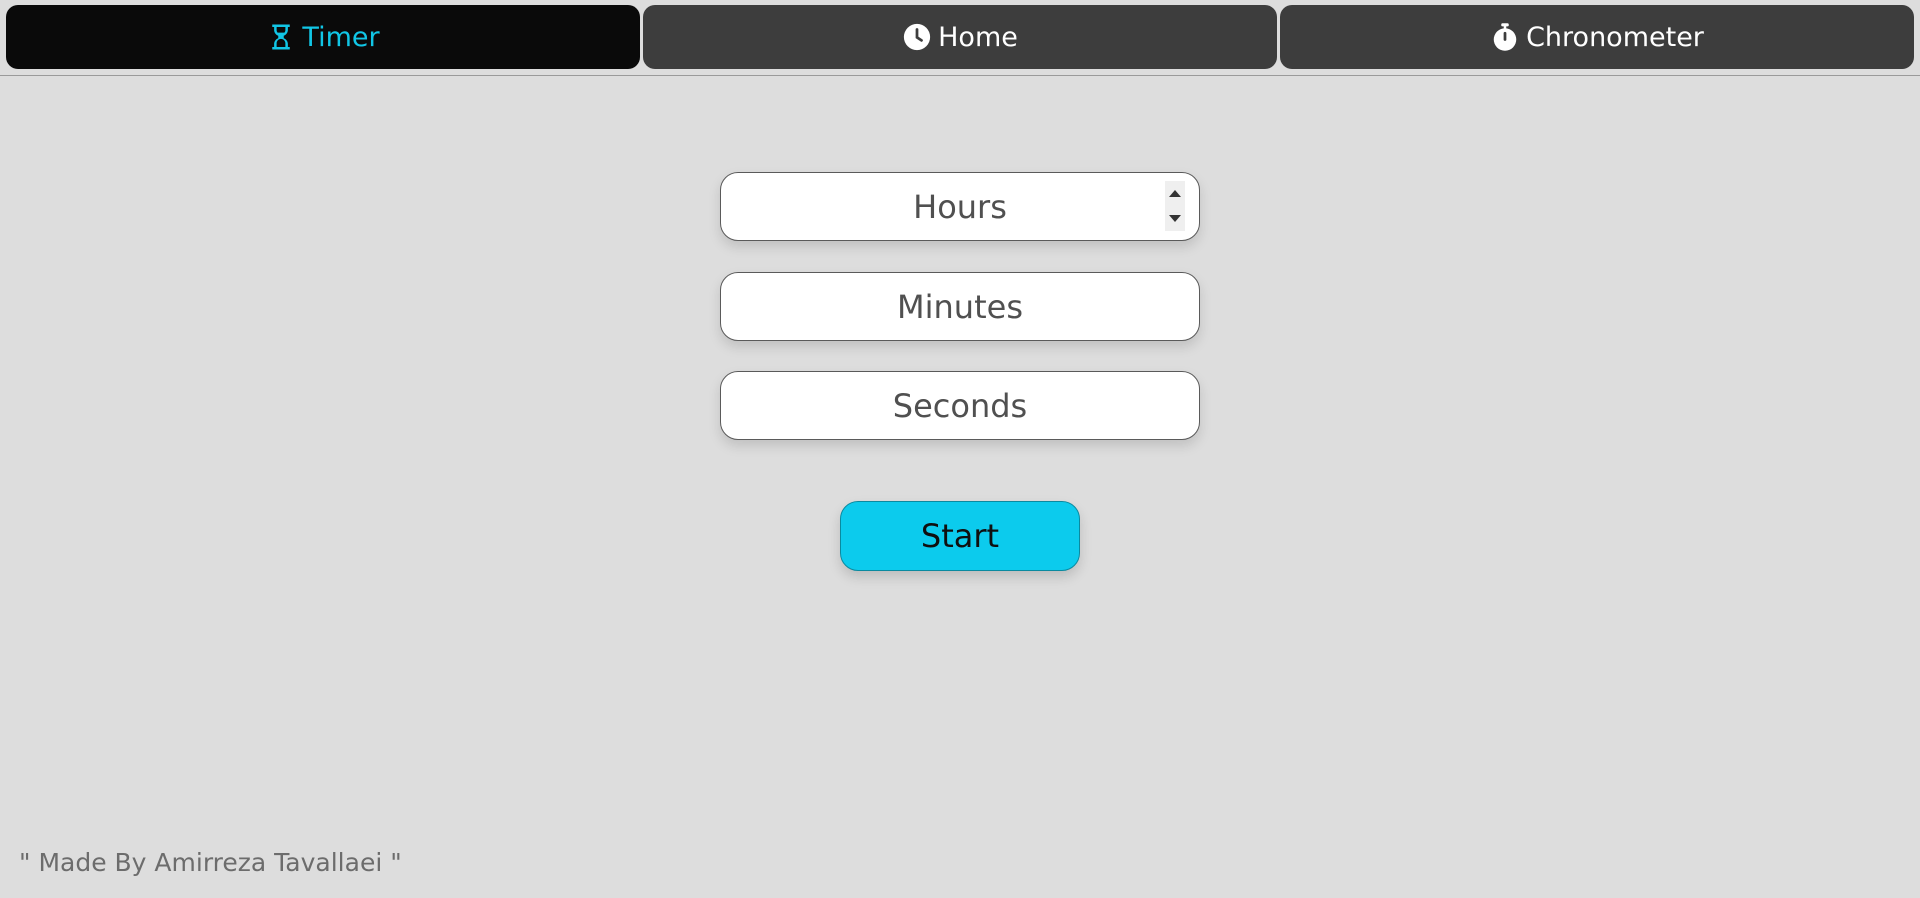 This screenshot has width=1920, height=898. I want to click on minutes-input, so click(960, 306).